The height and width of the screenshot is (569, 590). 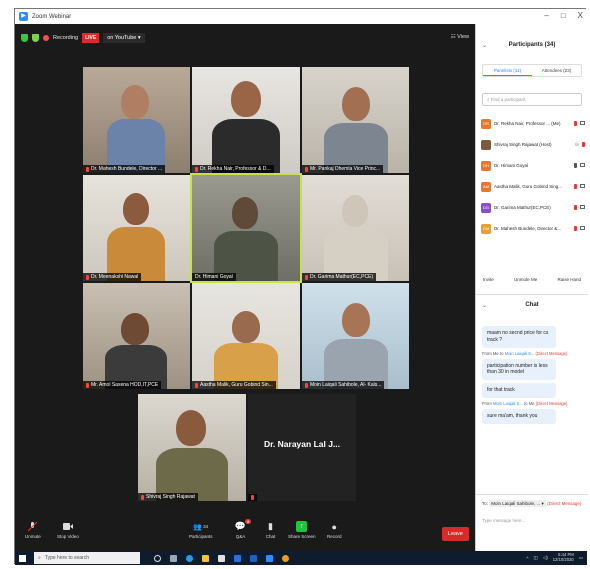 I want to click on leave-button: Leave, so click(x=455, y=534).